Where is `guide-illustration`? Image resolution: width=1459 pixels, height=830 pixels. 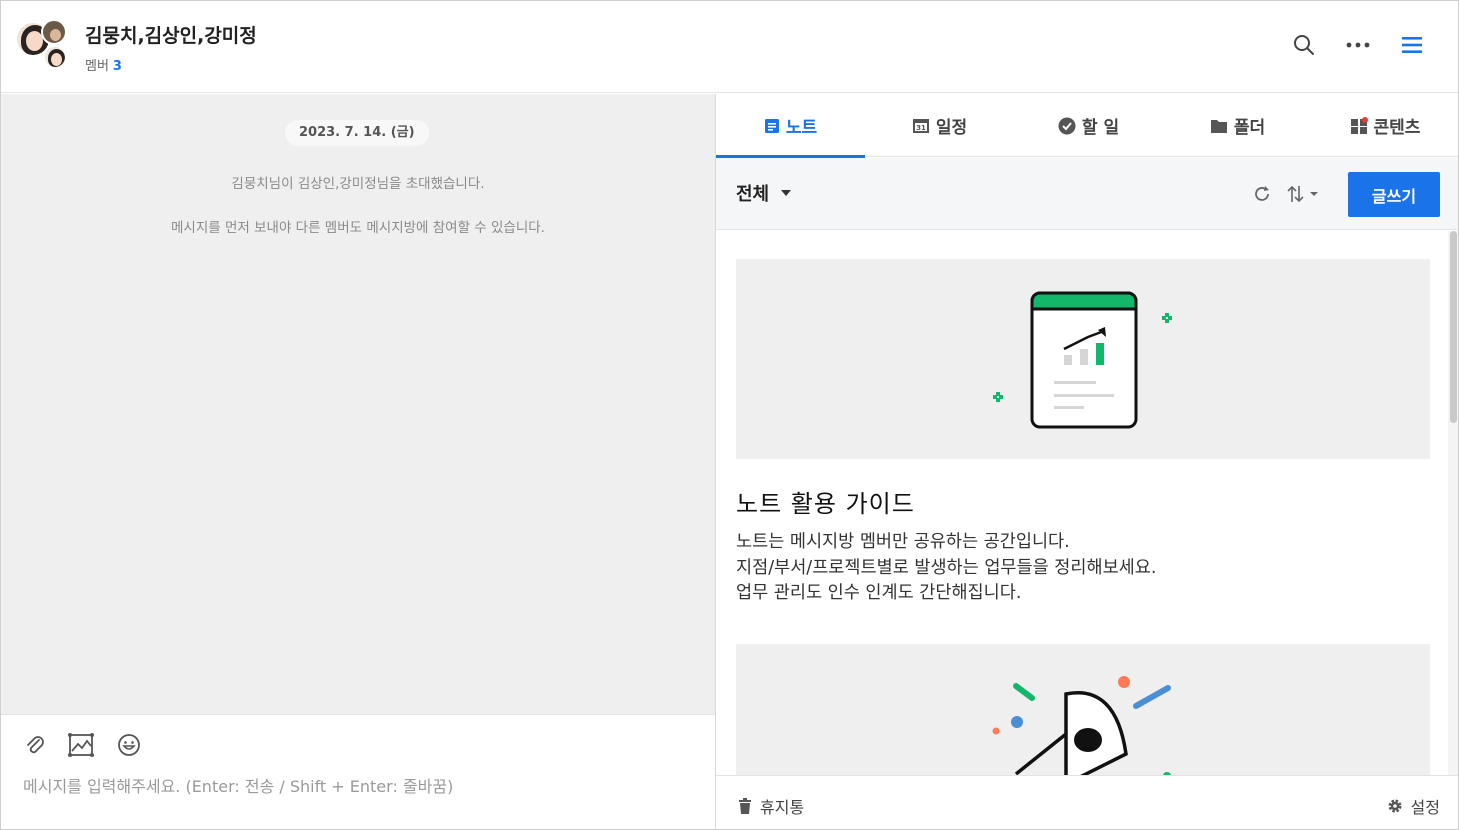
guide-illustration is located at coordinates (1083, 359).